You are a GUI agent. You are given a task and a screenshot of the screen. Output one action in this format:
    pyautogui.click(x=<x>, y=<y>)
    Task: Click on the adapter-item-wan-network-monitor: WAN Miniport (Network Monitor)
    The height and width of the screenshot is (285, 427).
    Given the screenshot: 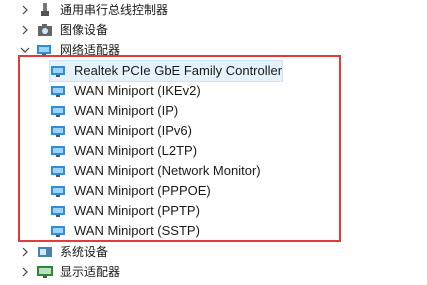 What is the action you would take?
    pyautogui.click(x=155, y=171)
    